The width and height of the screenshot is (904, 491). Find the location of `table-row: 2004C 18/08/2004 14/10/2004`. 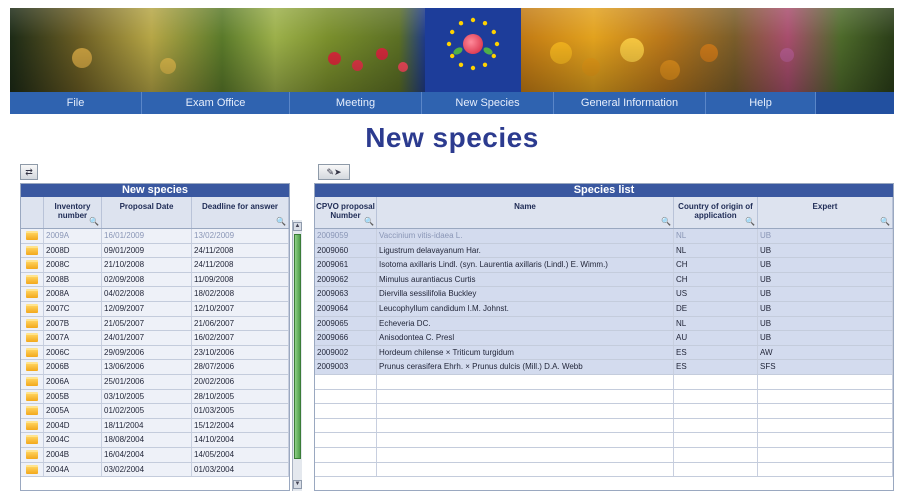

table-row: 2004C 18/08/2004 14/10/2004 is located at coordinates (155, 440).